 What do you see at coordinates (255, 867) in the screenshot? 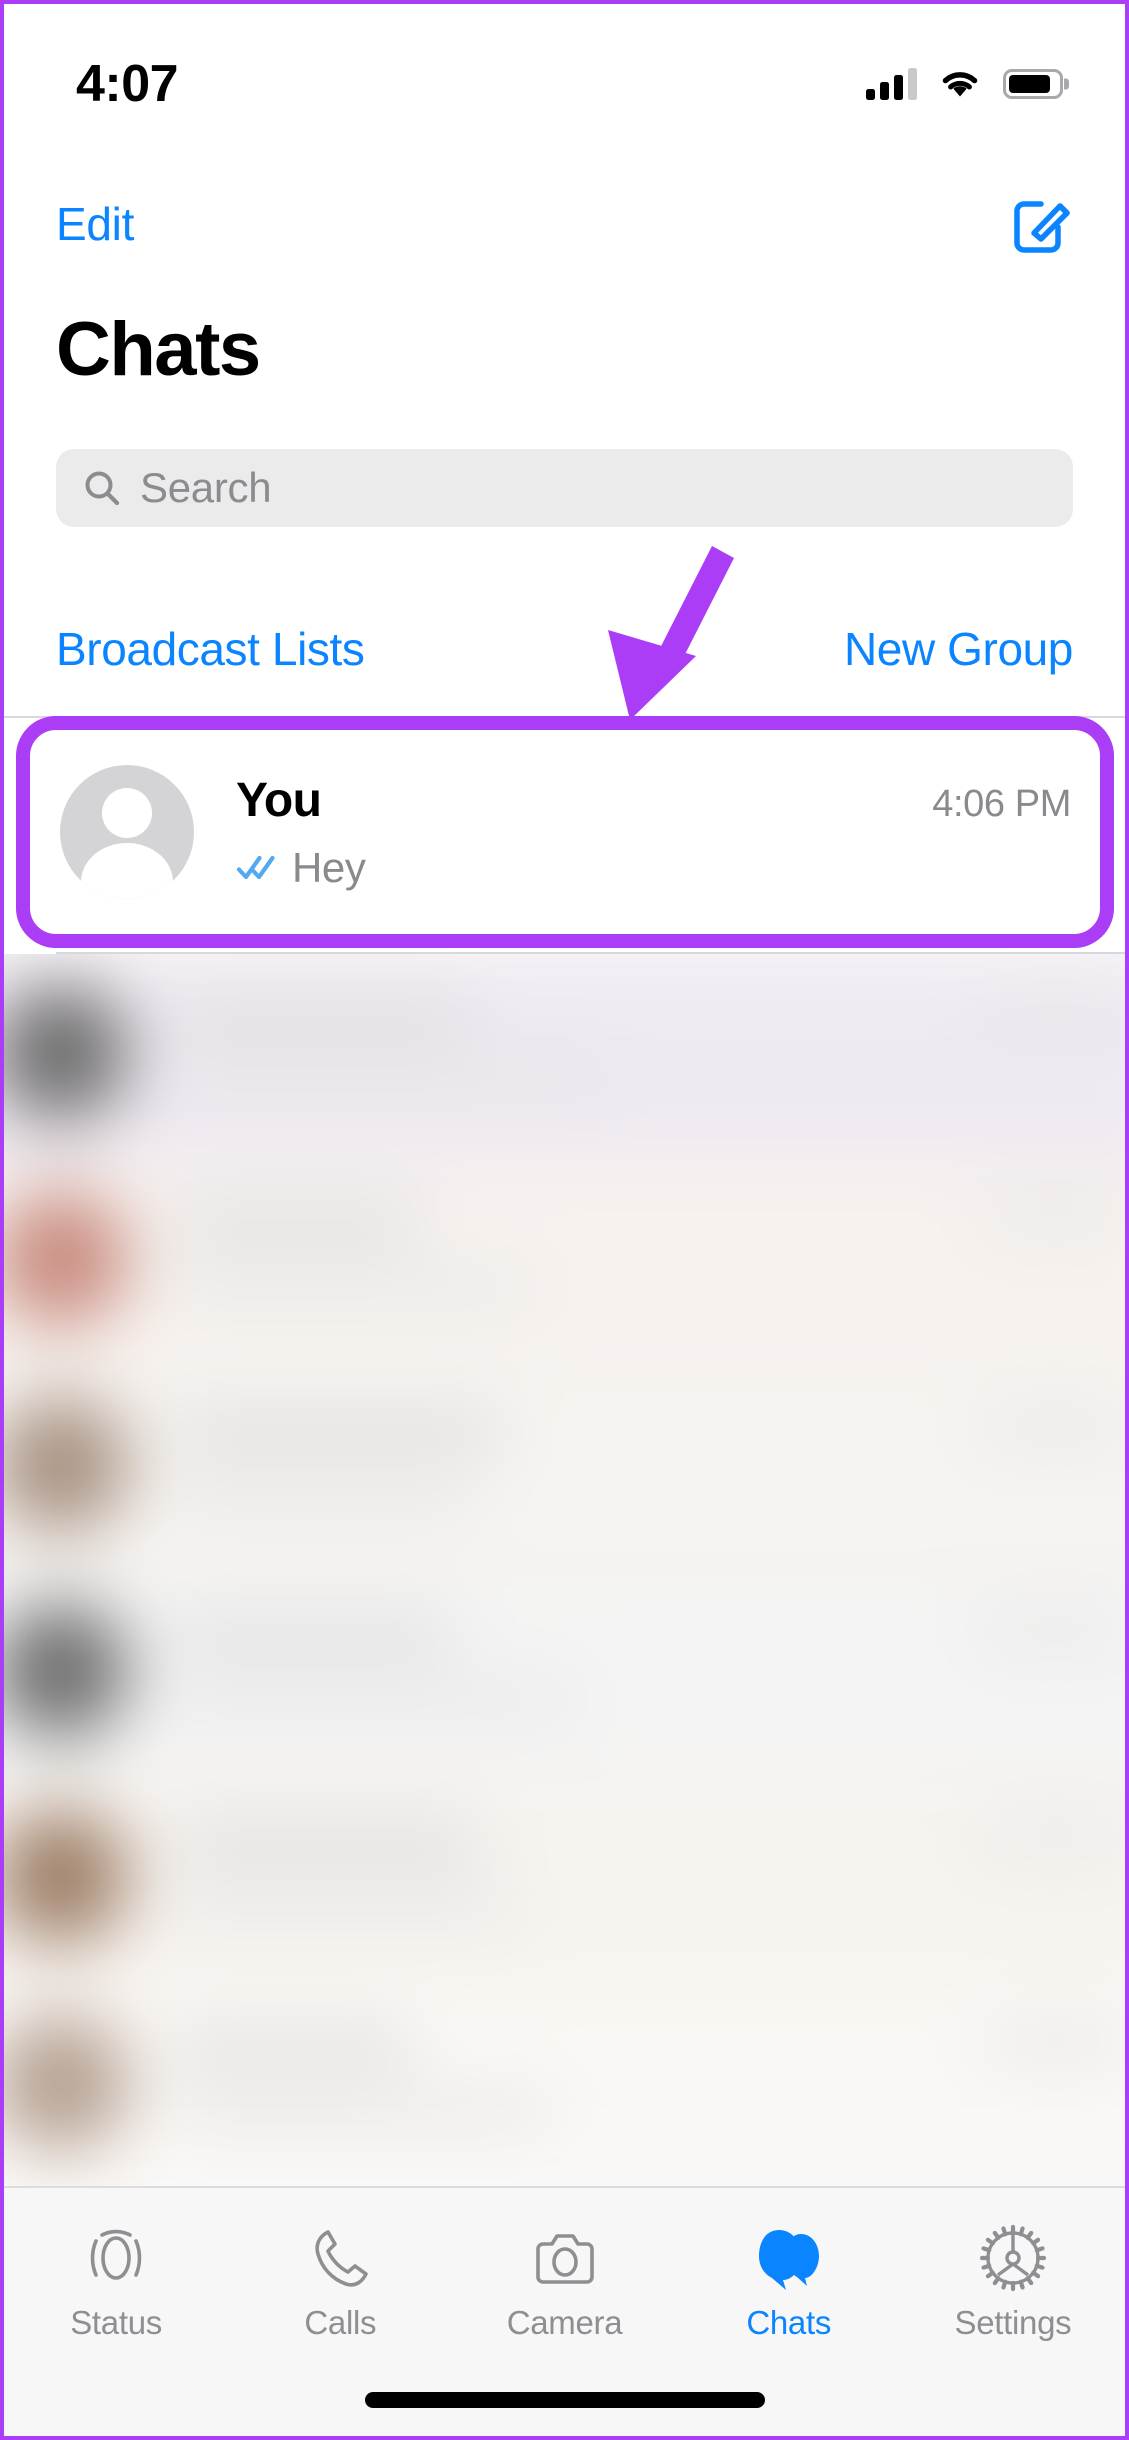
I see `double-check-read-icon` at bounding box center [255, 867].